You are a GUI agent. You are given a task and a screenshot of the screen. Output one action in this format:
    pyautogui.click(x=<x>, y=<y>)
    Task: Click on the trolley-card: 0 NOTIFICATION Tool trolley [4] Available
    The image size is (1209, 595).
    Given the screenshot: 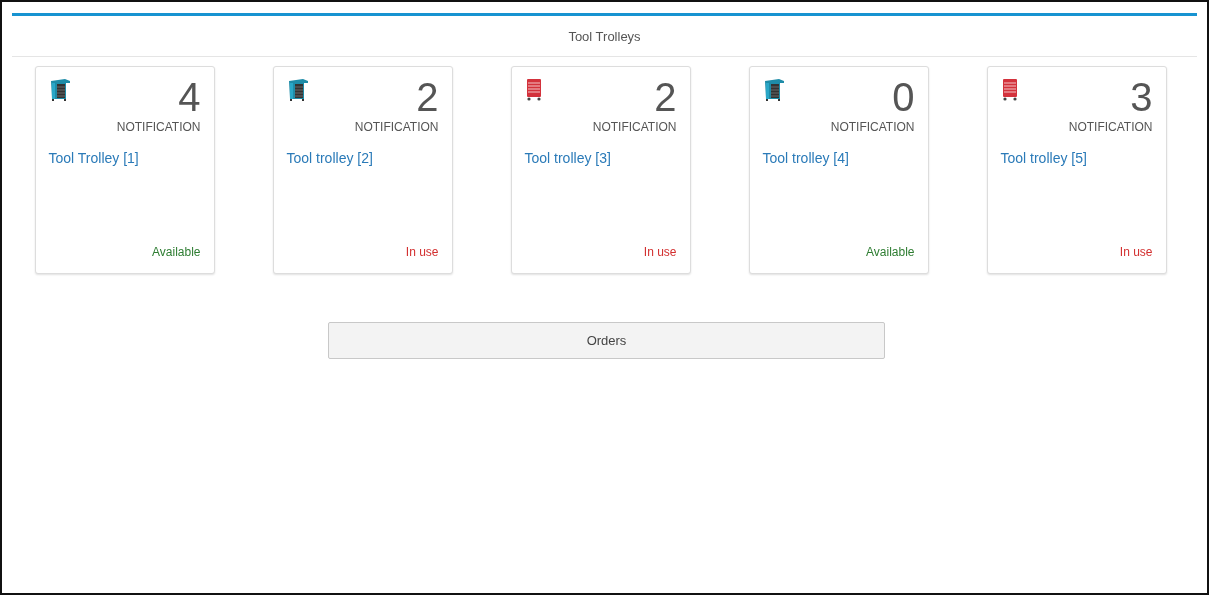 What is the action you would take?
    pyautogui.click(x=838, y=170)
    